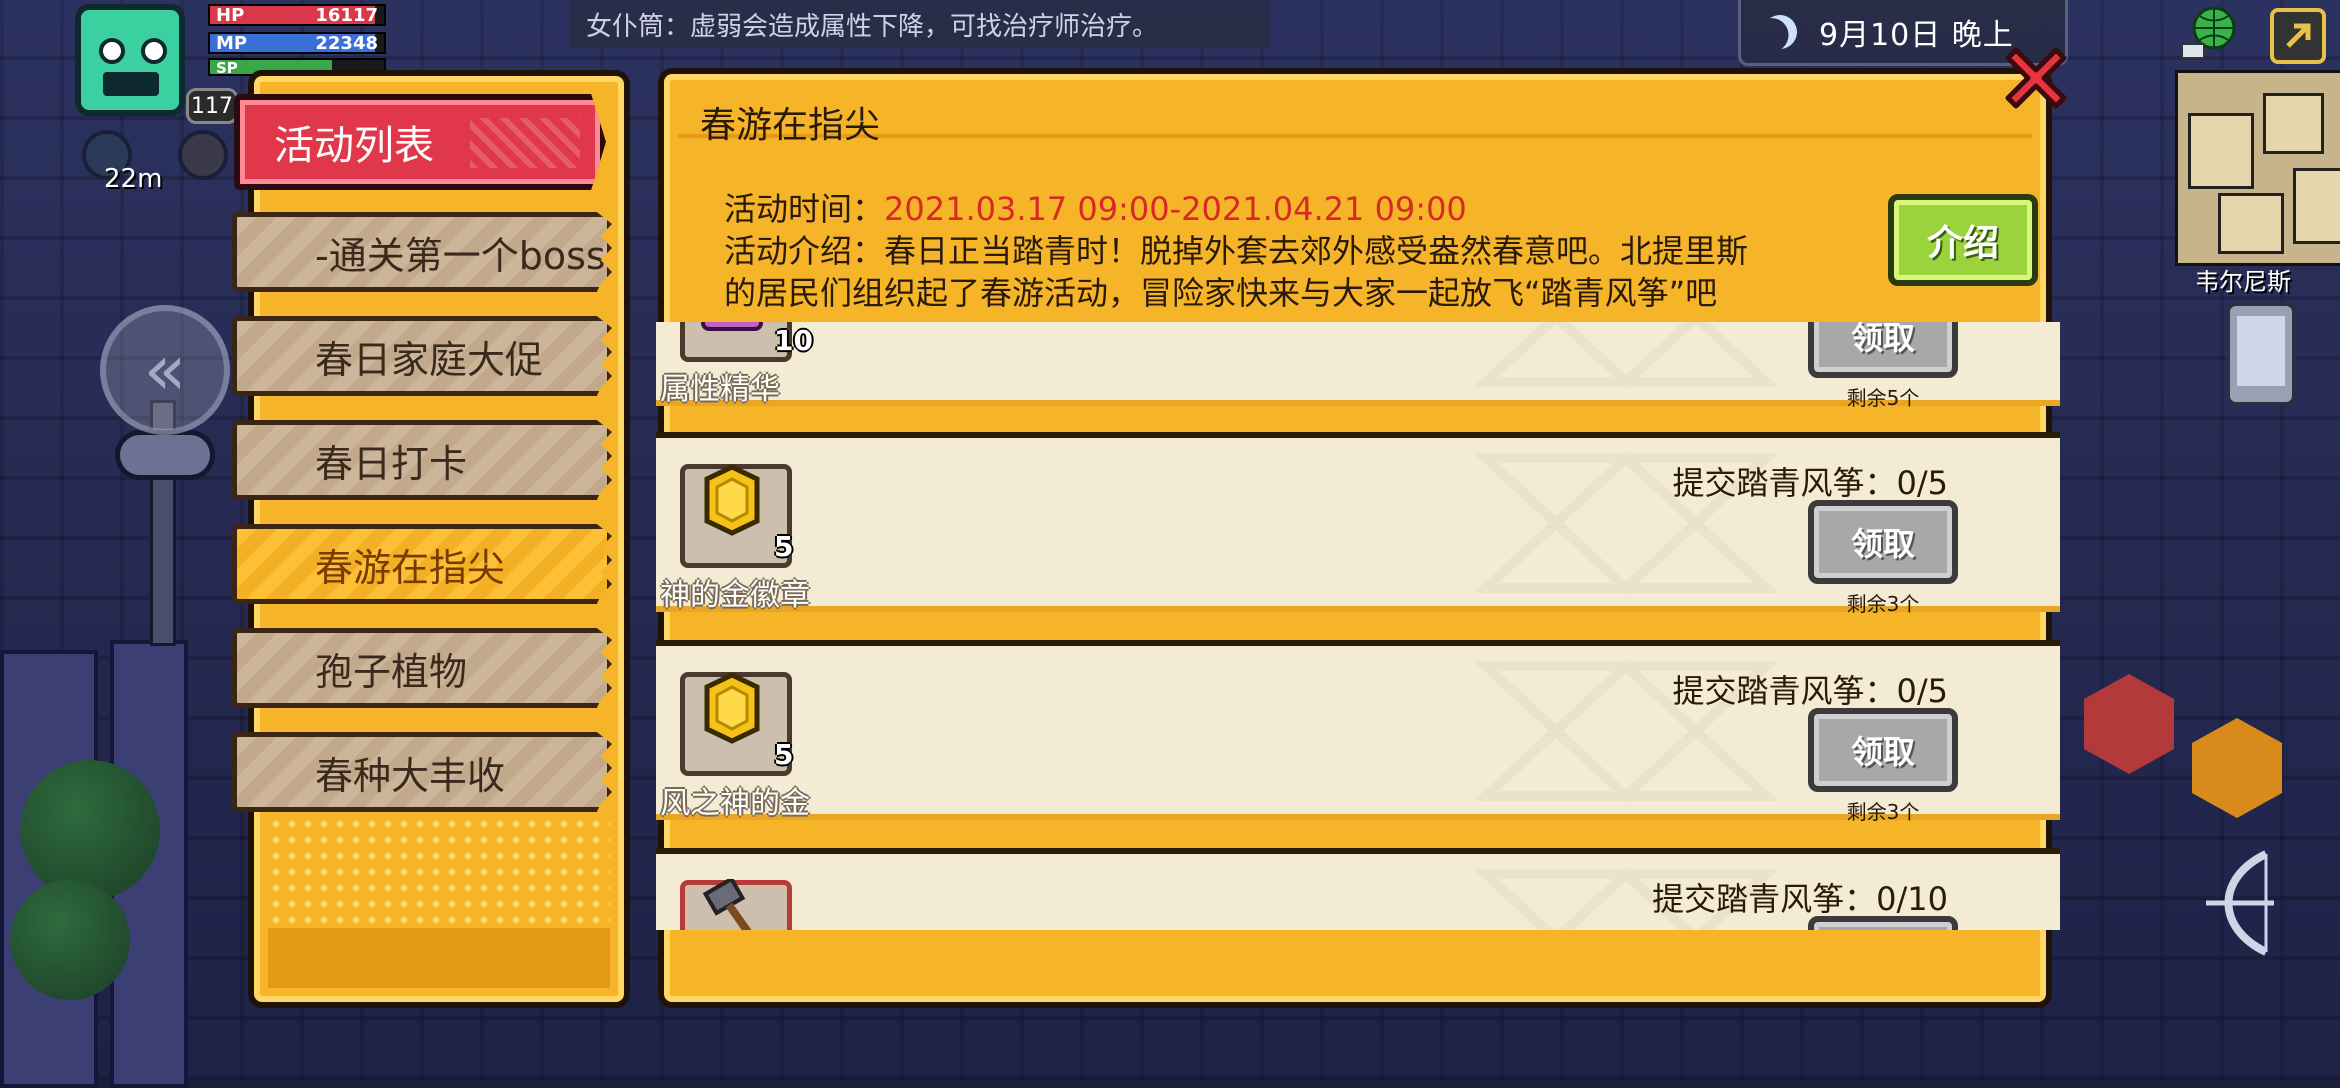 This screenshot has width=2340, height=1088. Describe the element at coordinates (735, 803) in the screenshot. I see `item-name: 风之神的金` at that location.